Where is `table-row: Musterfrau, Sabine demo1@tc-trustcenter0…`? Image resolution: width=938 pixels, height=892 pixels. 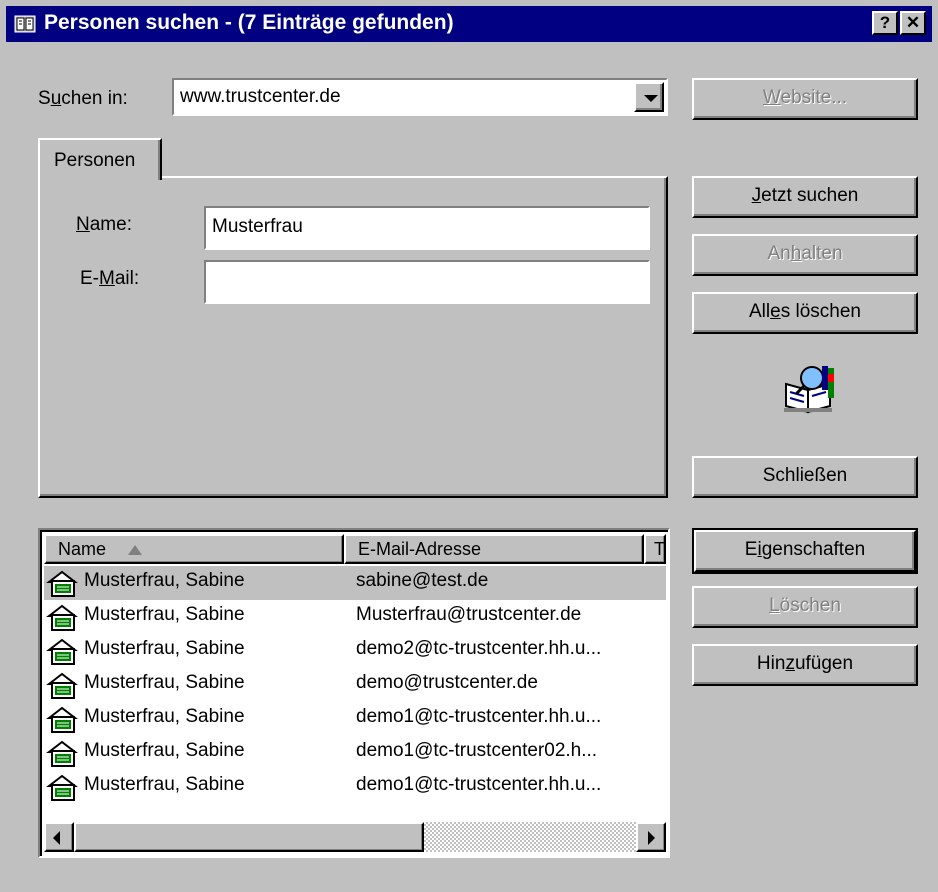
table-row: Musterfrau, Sabine demo1@tc-trustcenter0… is located at coordinates (355, 753).